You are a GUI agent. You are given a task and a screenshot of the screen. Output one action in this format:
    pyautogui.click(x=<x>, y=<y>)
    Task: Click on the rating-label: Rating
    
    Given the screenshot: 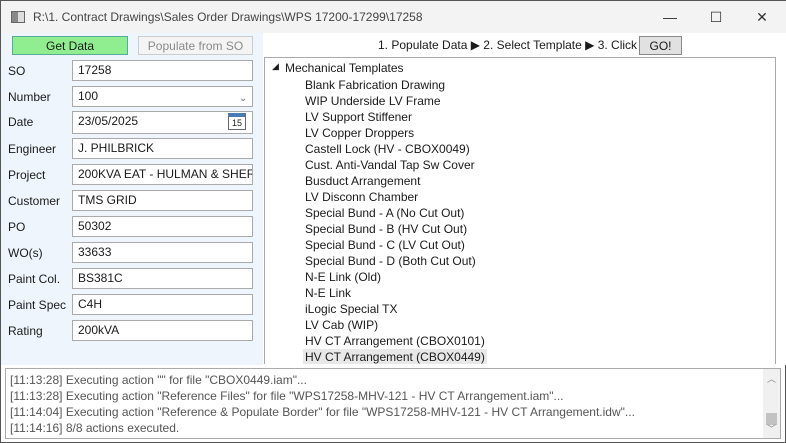 What is the action you would take?
    pyautogui.click(x=25, y=331)
    